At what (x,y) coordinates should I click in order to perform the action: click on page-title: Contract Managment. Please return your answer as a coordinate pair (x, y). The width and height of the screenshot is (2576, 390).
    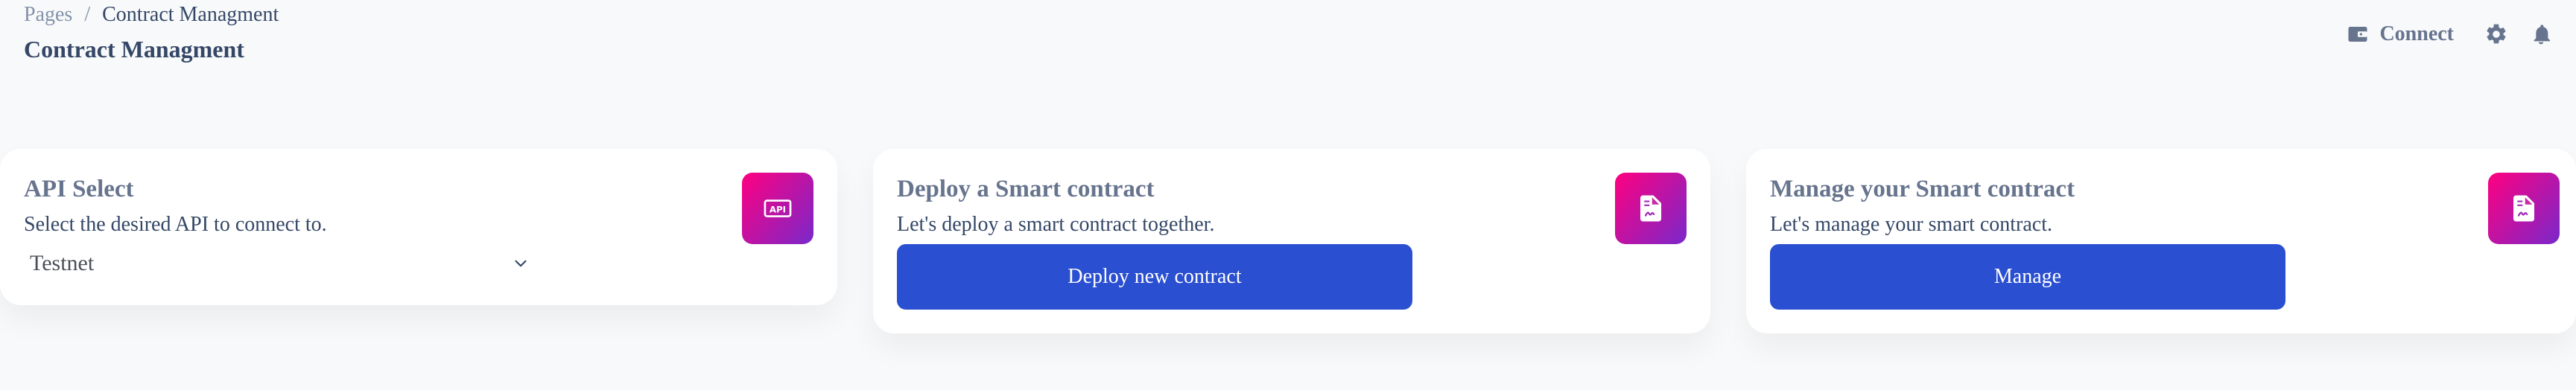
    Looking at the image, I should click on (134, 49).